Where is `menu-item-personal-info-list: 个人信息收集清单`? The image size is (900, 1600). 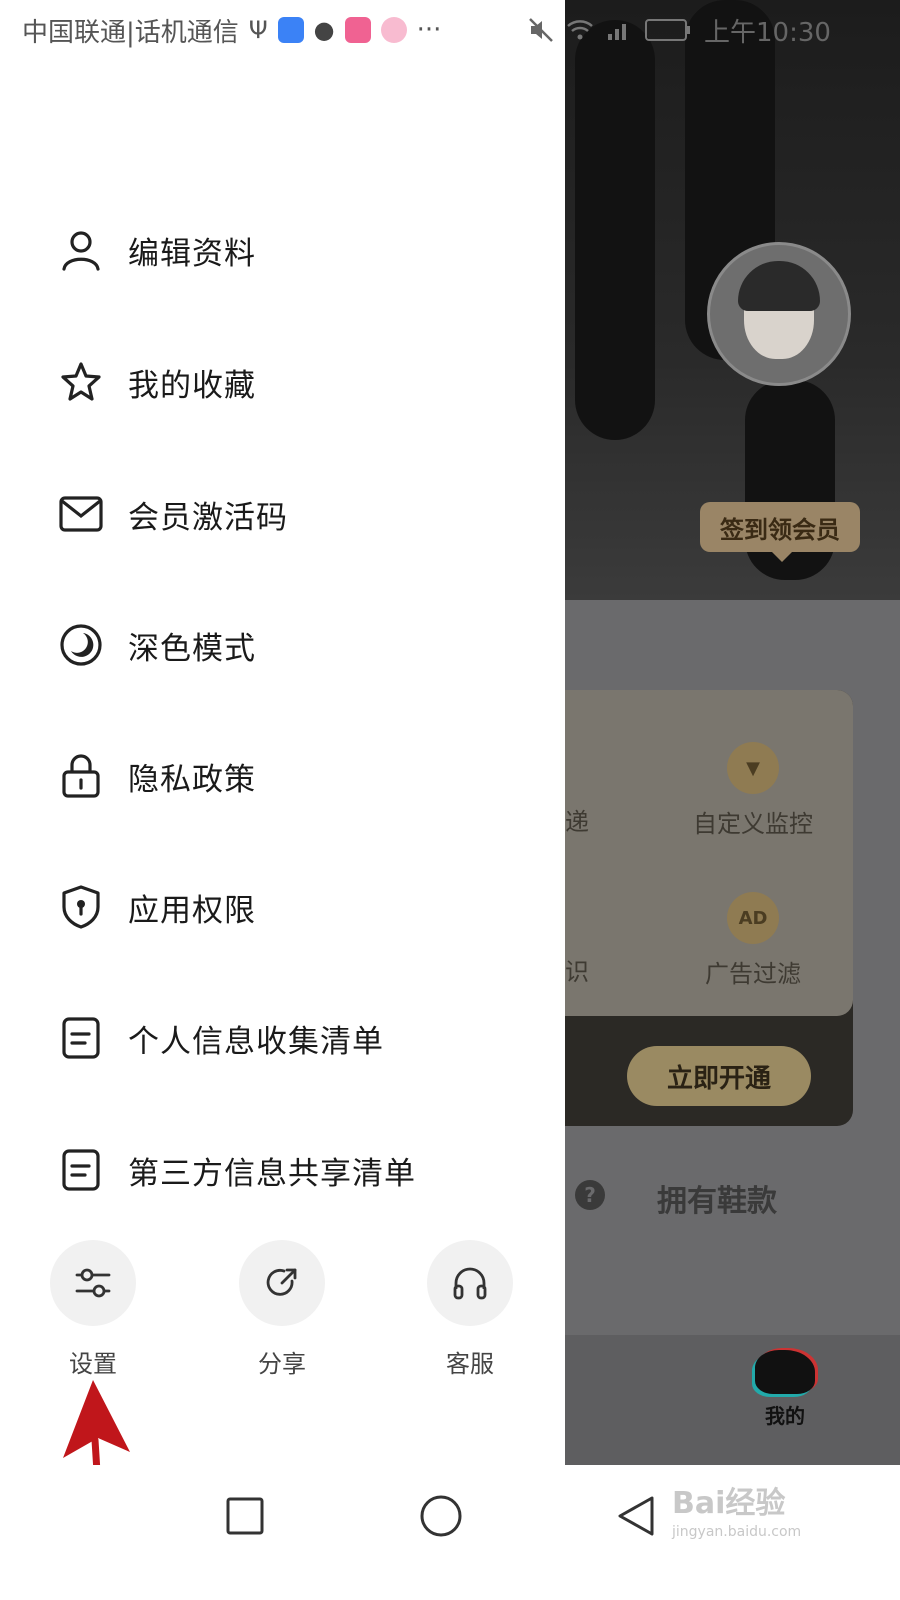
menu-item-personal-info-list: 个人信息收集清单 is located at coordinates (293, 1038).